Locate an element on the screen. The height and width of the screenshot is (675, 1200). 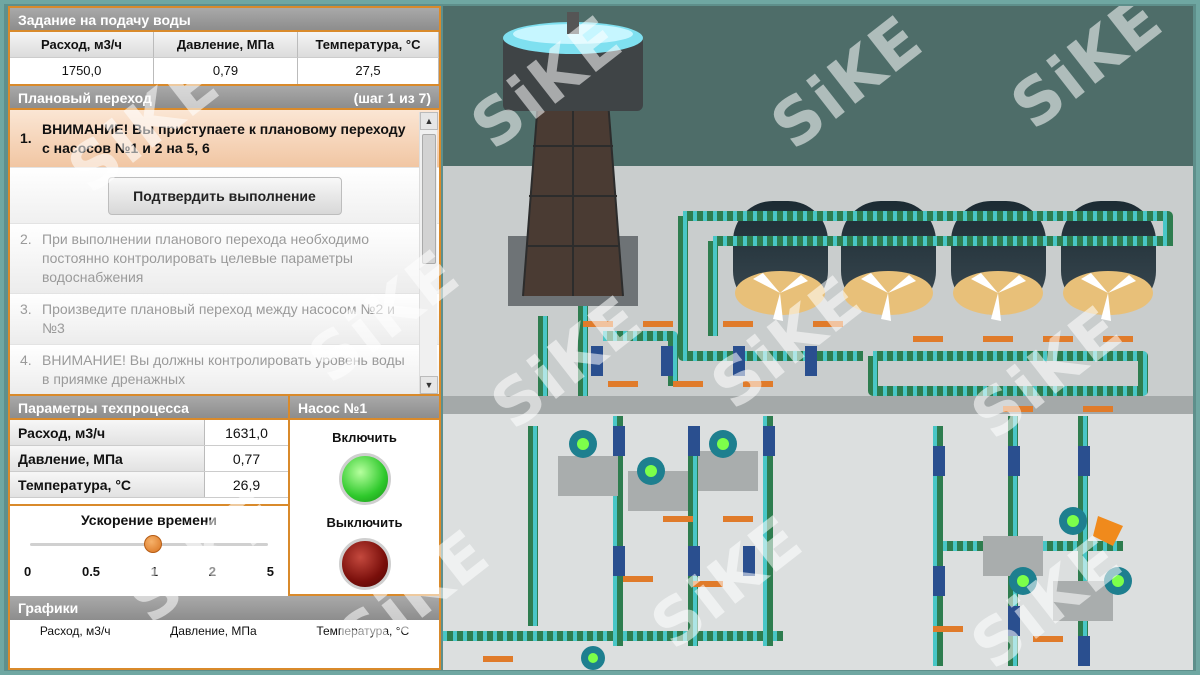
plan-header: Плановый переход (шаг 1 из 7) is located at coordinates (224, 98).